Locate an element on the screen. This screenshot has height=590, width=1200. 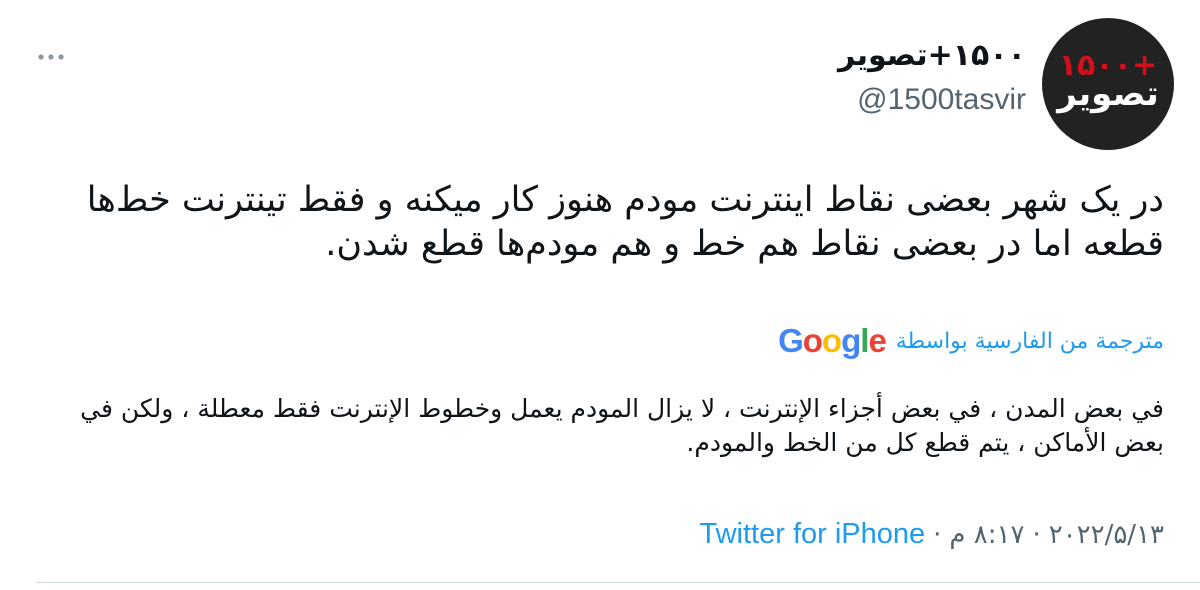
more-dots-icon is located at coordinates (51, 55).